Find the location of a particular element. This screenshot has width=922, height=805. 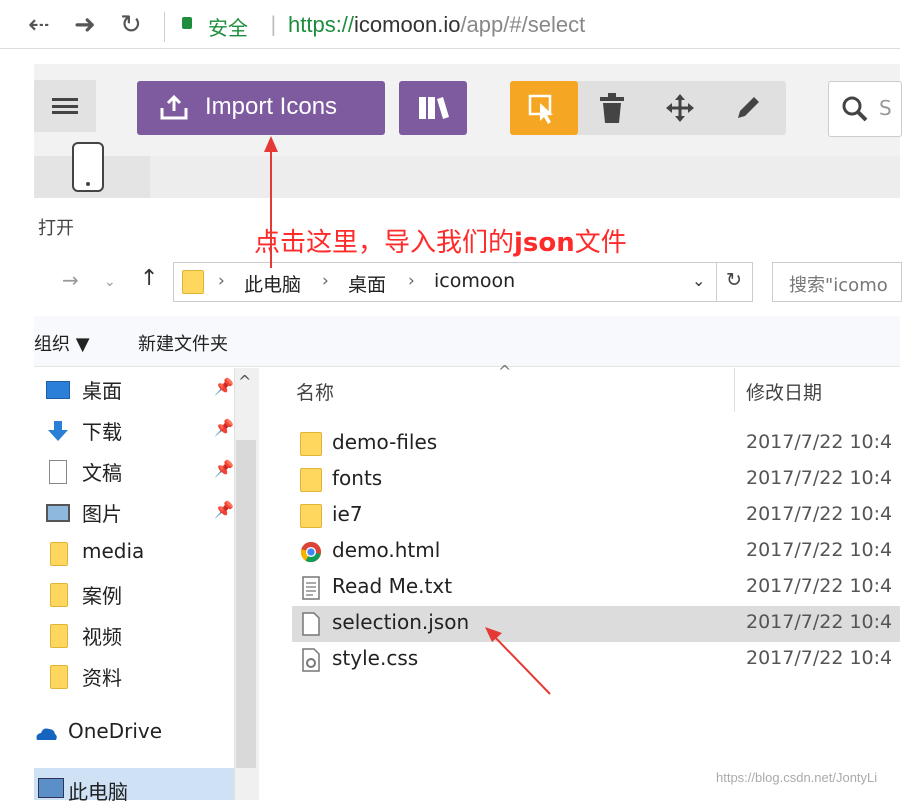

annotation-arrow-selection is located at coordinates (518, 661).